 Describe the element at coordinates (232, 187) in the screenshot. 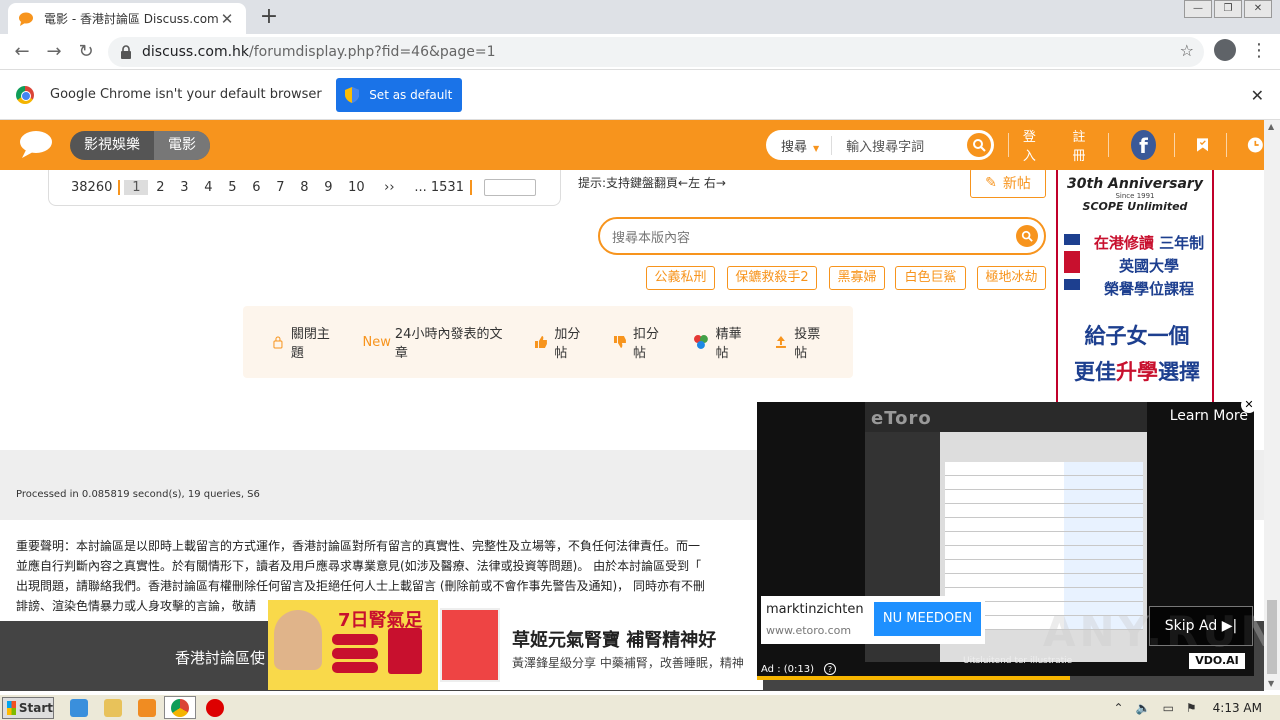

I see `page-link: 5` at that location.